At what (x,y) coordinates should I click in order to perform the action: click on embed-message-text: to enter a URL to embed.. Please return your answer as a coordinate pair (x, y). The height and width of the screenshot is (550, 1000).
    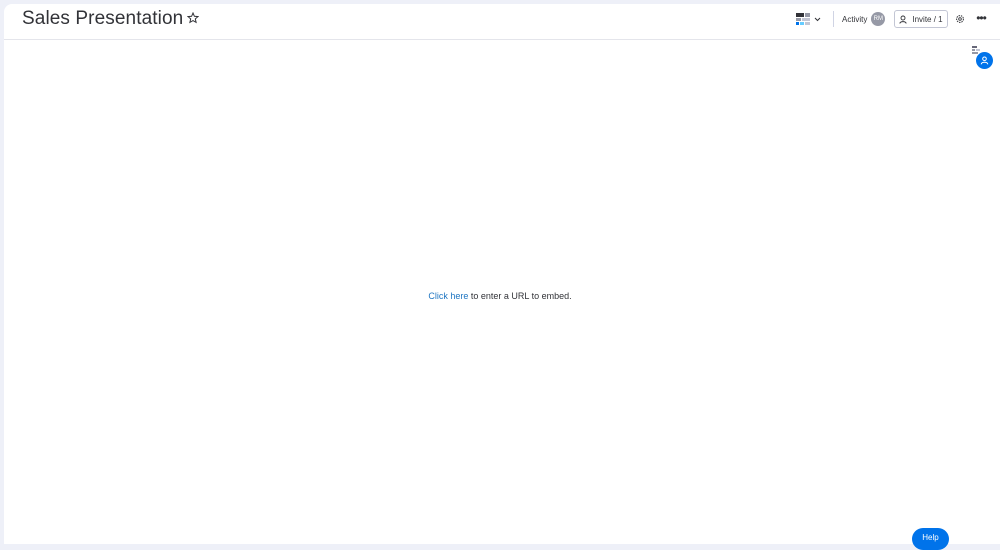
    Looking at the image, I should click on (520, 296).